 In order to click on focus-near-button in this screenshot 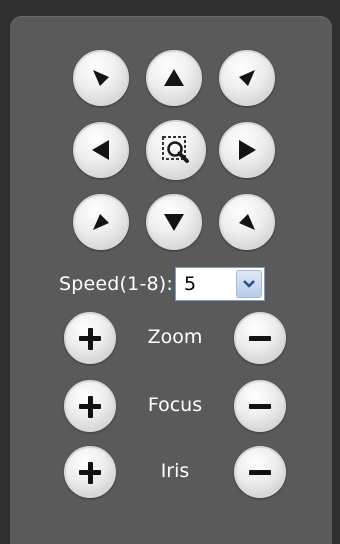, I will do `click(90, 406)`.